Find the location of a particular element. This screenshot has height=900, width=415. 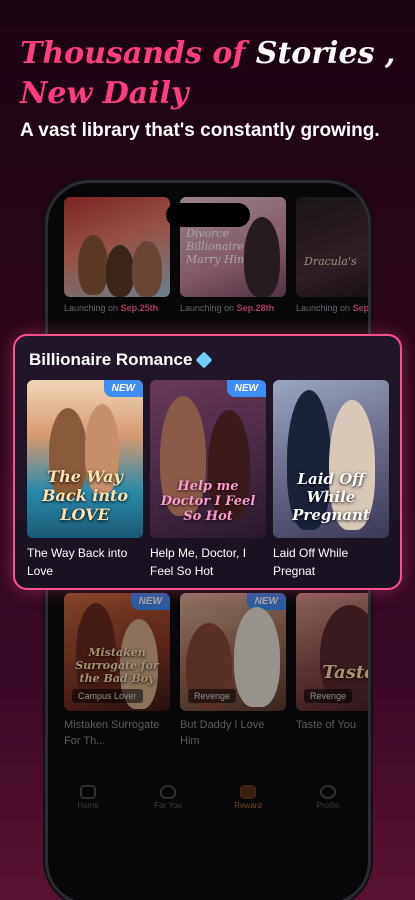

headline: Thousands of Stories , New Daily is located at coordinates (210, 74).